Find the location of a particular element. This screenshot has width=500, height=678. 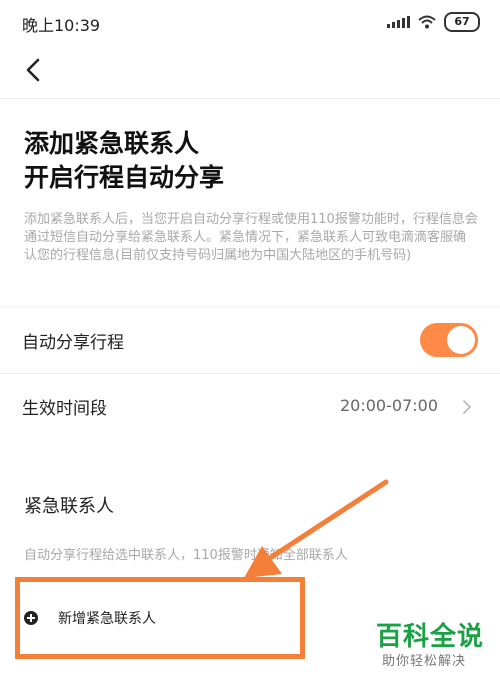

battery-icon: 67 is located at coordinates (462, 22).